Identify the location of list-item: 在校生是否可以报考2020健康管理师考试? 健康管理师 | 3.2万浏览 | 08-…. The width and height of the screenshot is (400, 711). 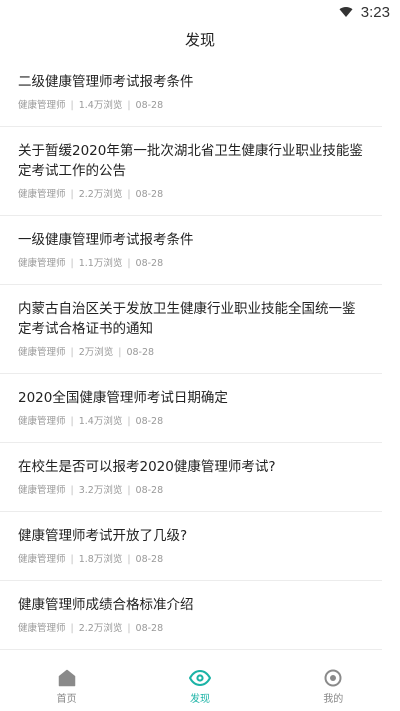
(191, 477).